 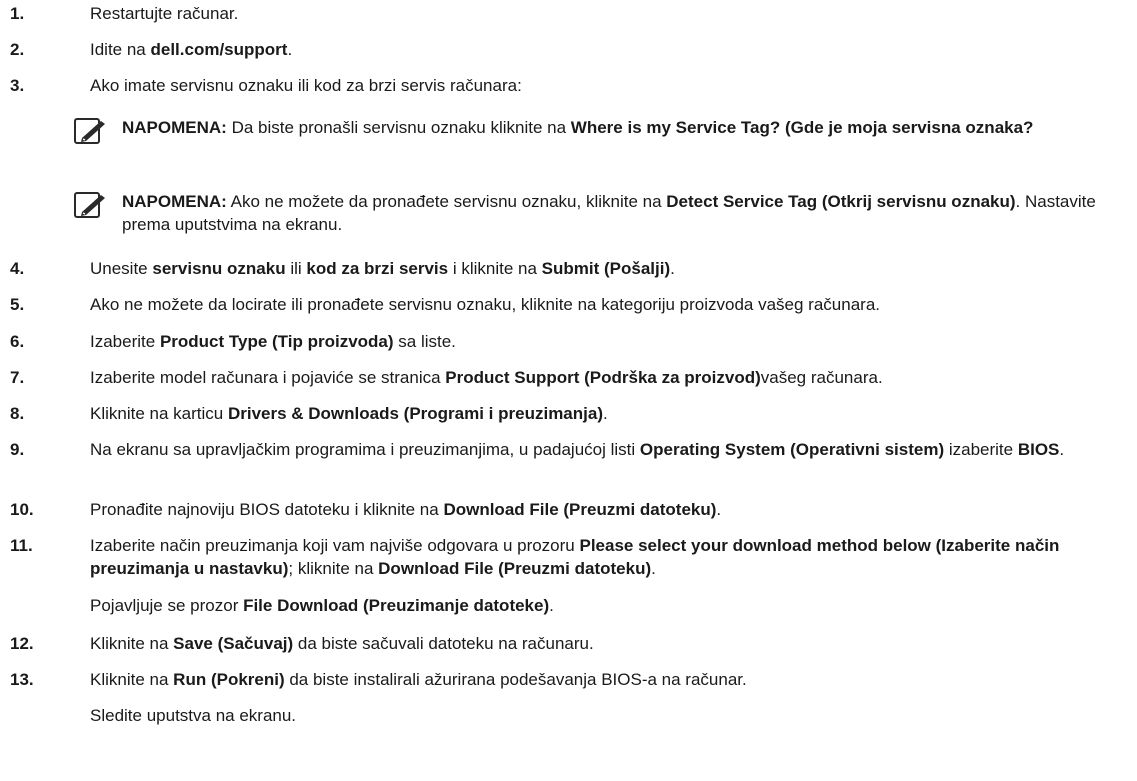 What do you see at coordinates (296, 268) in the screenshot?
I see `text-run: ili` at bounding box center [296, 268].